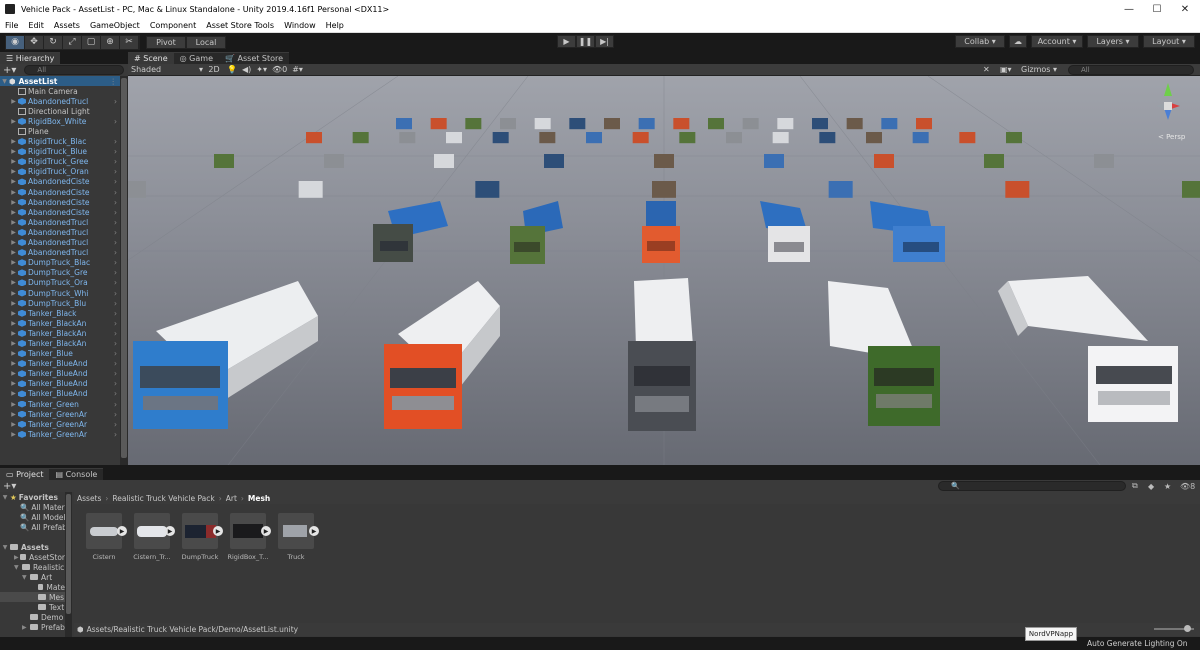 The height and width of the screenshot is (650, 1200). Describe the element at coordinates (60, 162) in the screenshot. I see `hierarchy-item: ▶ RigidTruck_Gree ›` at that location.